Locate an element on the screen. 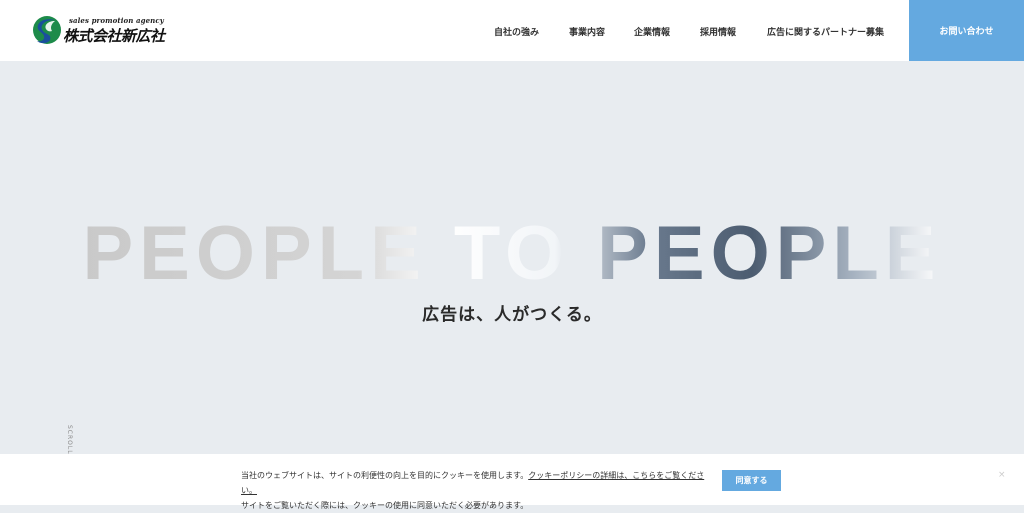 Image resolution: width=1024 pixels, height=513 pixels. nav-item-partner: 広告に関するパートナー募集 is located at coordinates (825, 31).